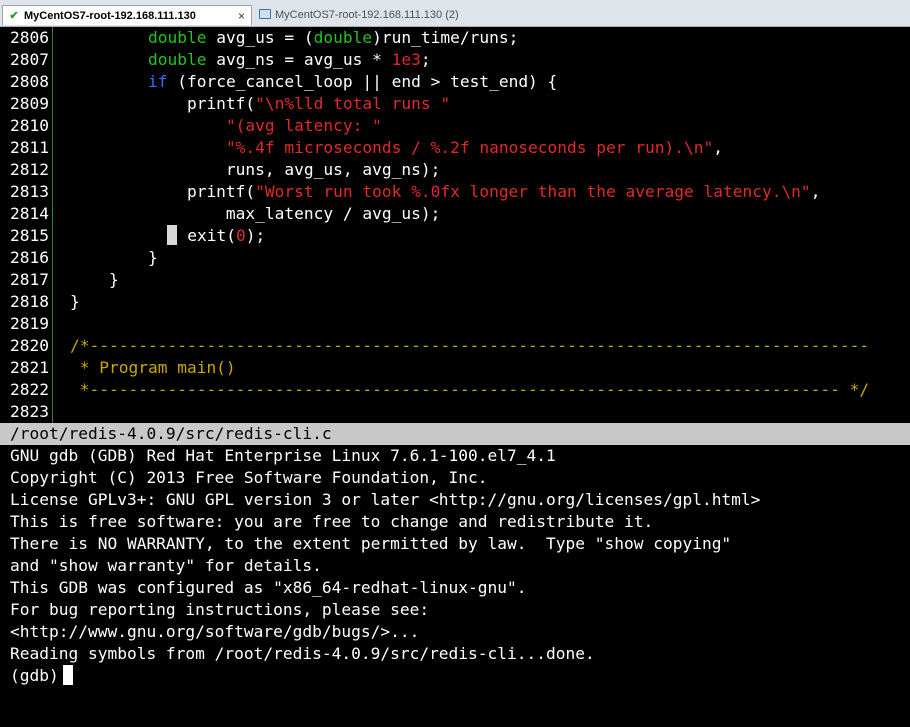 This screenshot has height=727, width=910. I want to click on source-line: 2817 }, so click(455, 280).